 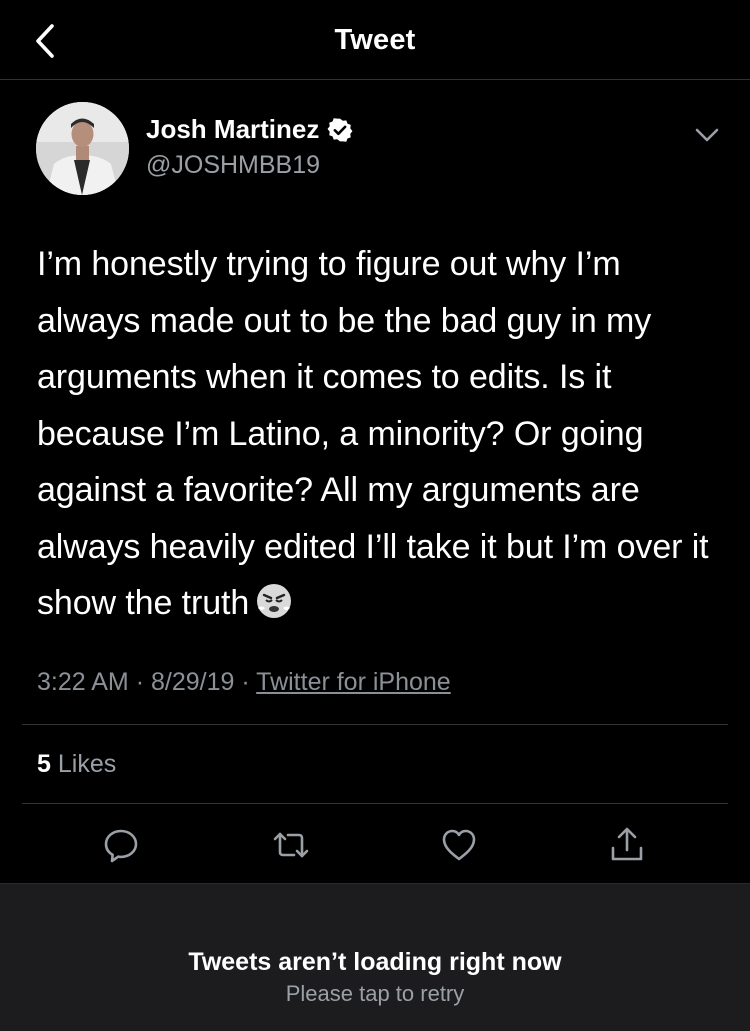 I want to click on angry-face-emoji-icon, so click(x=274, y=600).